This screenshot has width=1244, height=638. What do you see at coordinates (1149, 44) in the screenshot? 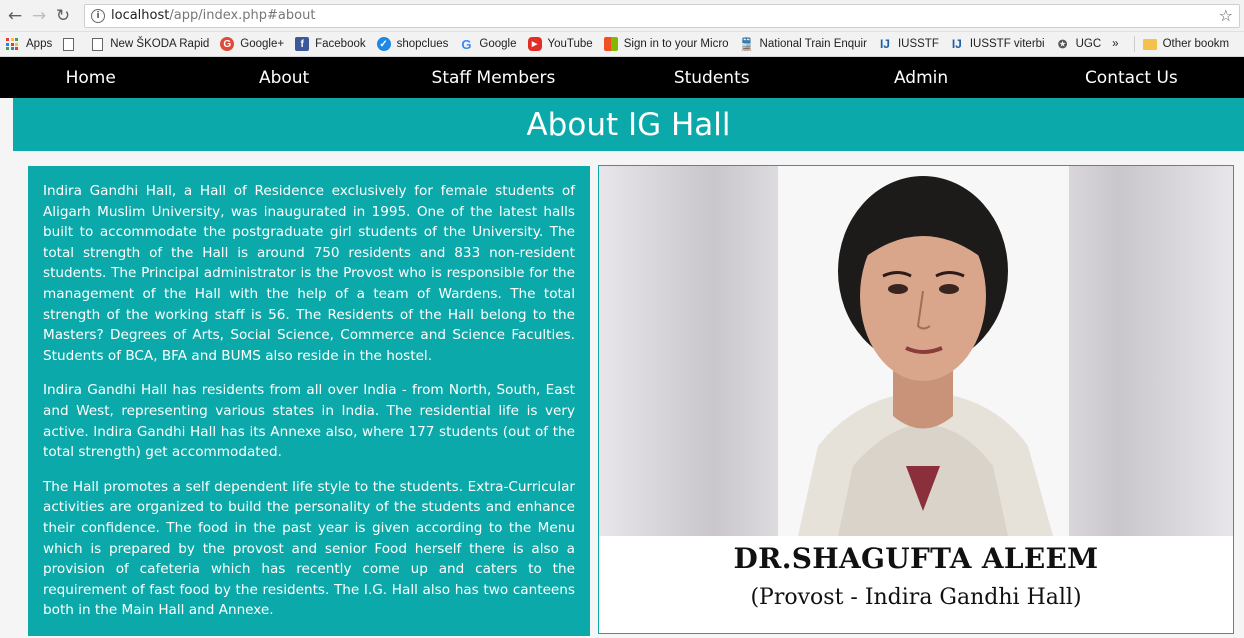
I see `folder-icon` at bounding box center [1149, 44].